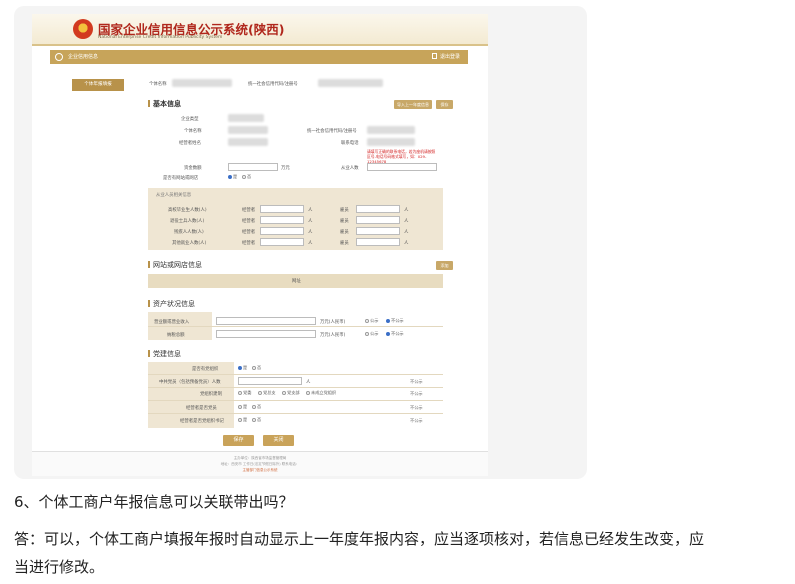  What do you see at coordinates (259, 57) in the screenshot?
I see `nav-bar: 企业信用信息 退出登录` at bounding box center [259, 57].